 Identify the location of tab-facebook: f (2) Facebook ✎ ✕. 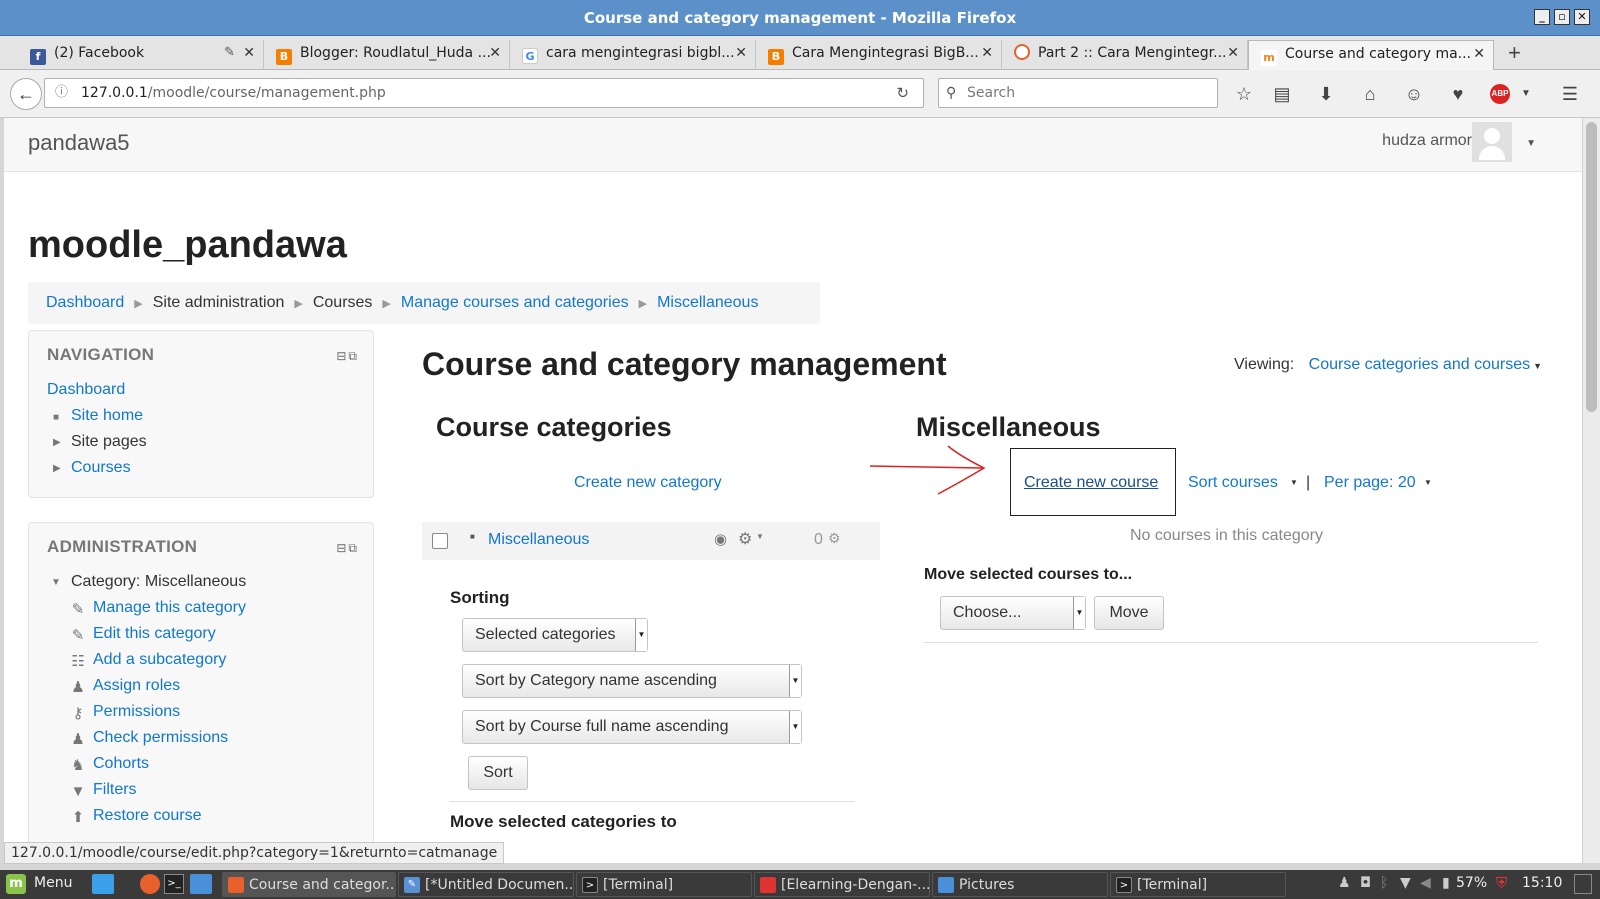
(141, 55).